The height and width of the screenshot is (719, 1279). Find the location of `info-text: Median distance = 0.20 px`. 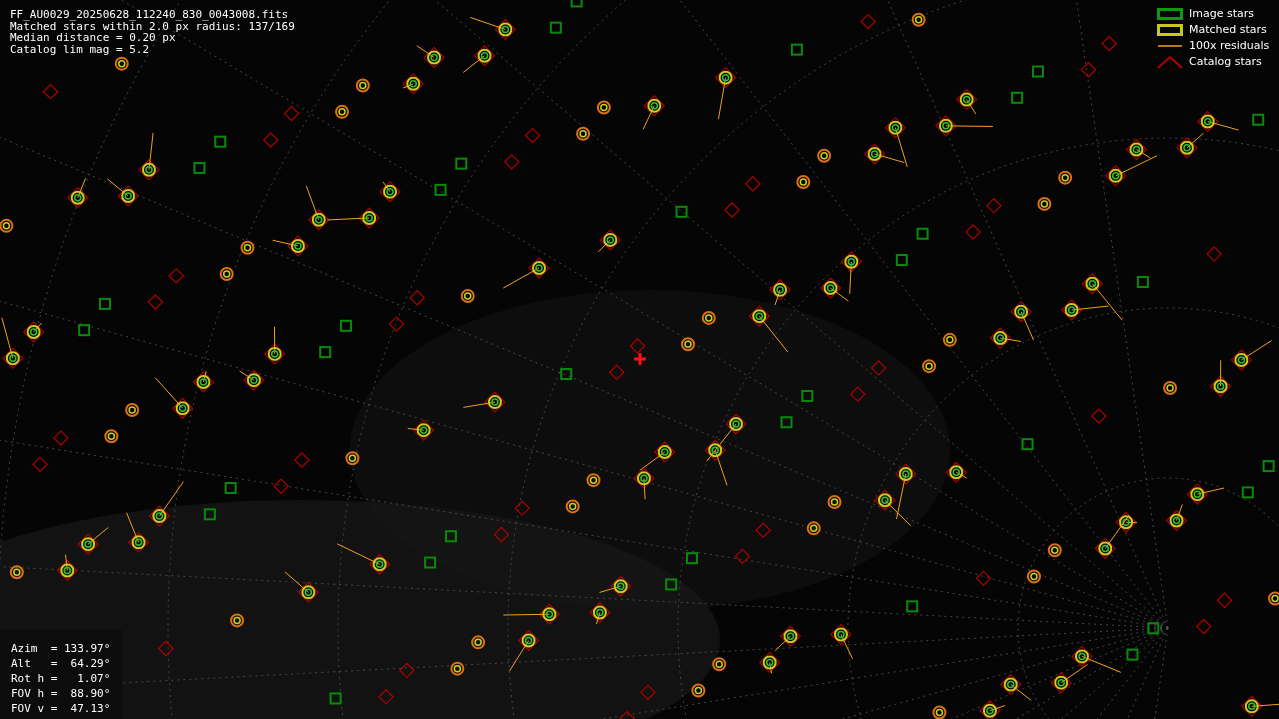

info-text: Median distance = 0.20 px is located at coordinates (93, 38).